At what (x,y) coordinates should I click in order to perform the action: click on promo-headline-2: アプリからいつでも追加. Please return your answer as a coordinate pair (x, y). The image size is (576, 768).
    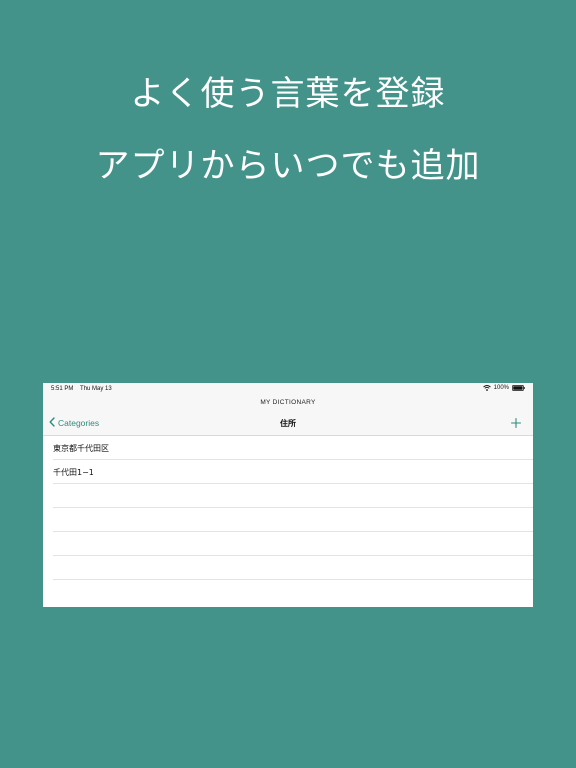
    Looking at the image, I should click on (288, 166).